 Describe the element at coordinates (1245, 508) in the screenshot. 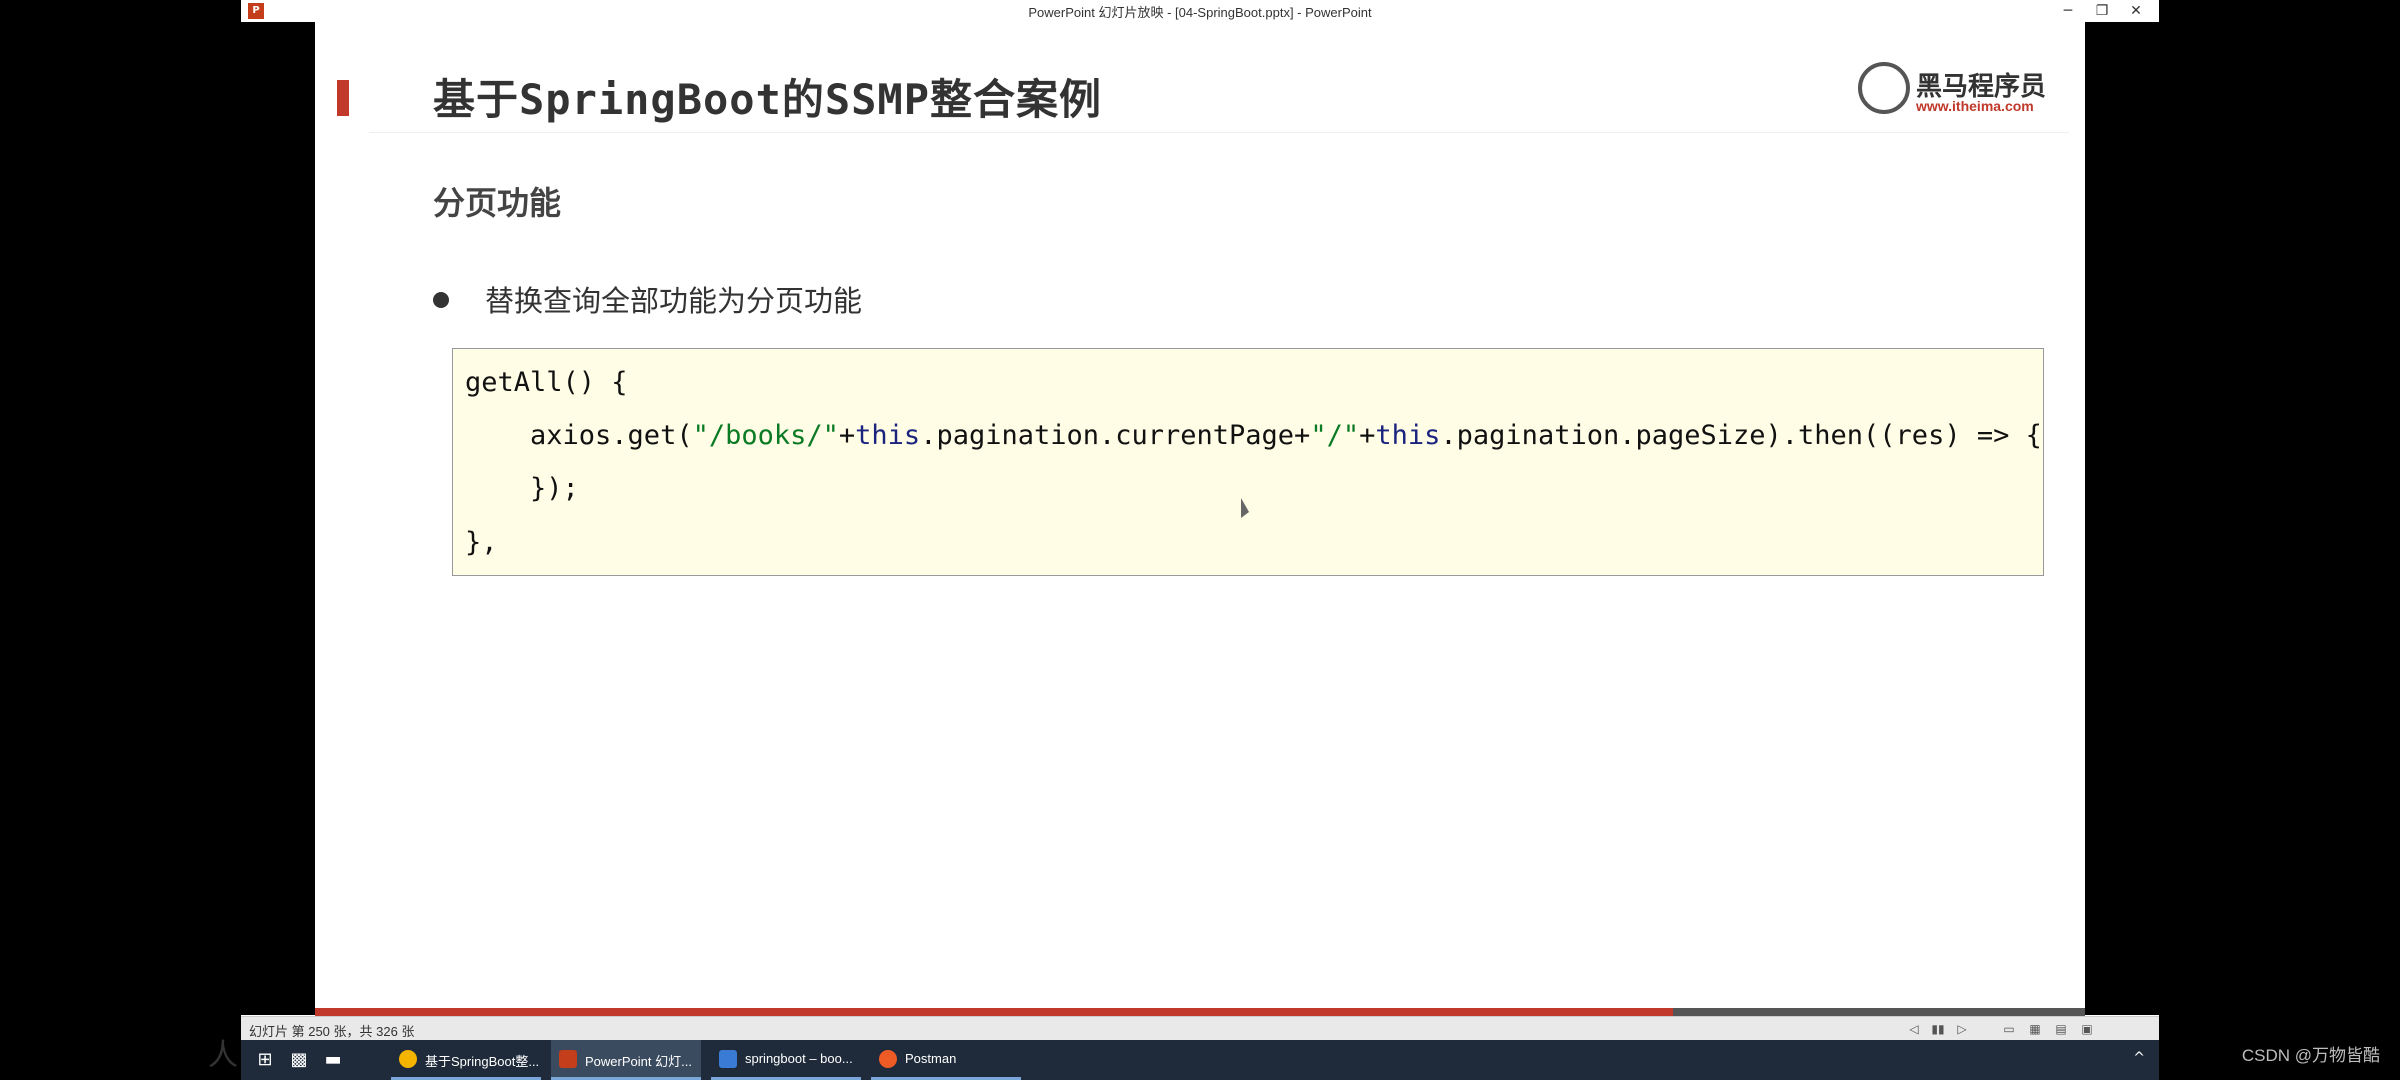

I see `mouse-cursor-icon` at that location.